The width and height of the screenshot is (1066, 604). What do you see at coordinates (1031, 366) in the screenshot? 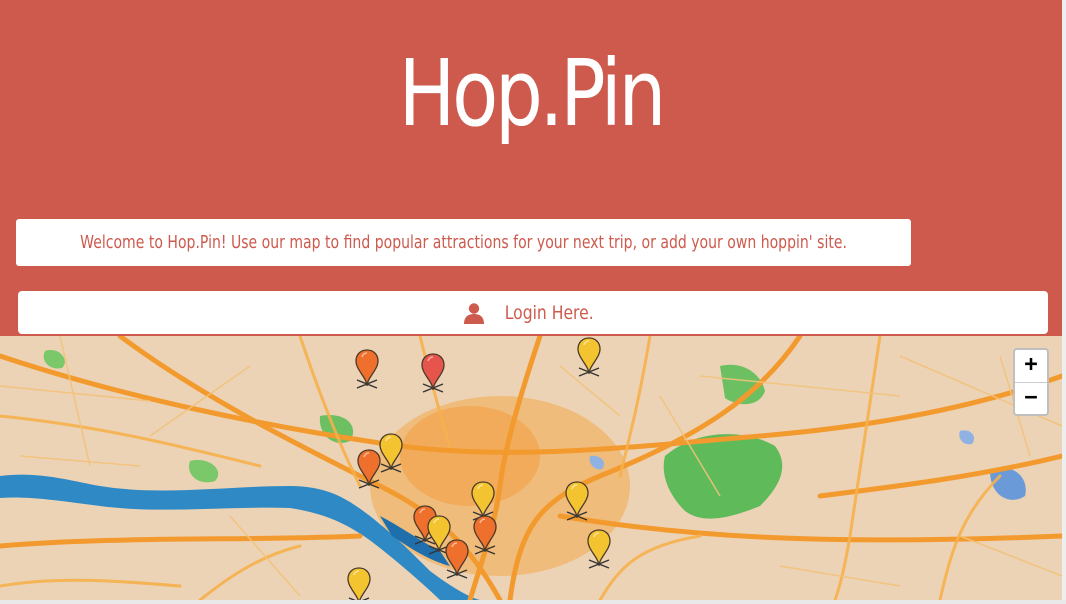
I see `zoom-in-button: +` at bounding box center [1031, 366].